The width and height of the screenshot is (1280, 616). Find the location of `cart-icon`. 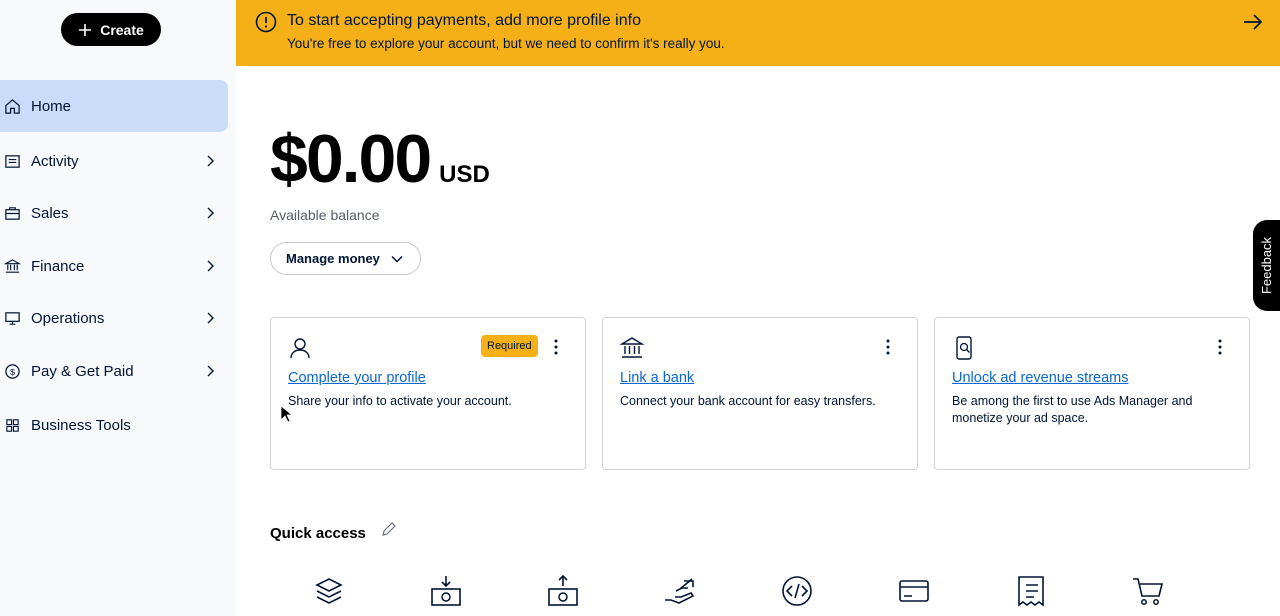

cart-icon is located at coordinates (1148, 591).